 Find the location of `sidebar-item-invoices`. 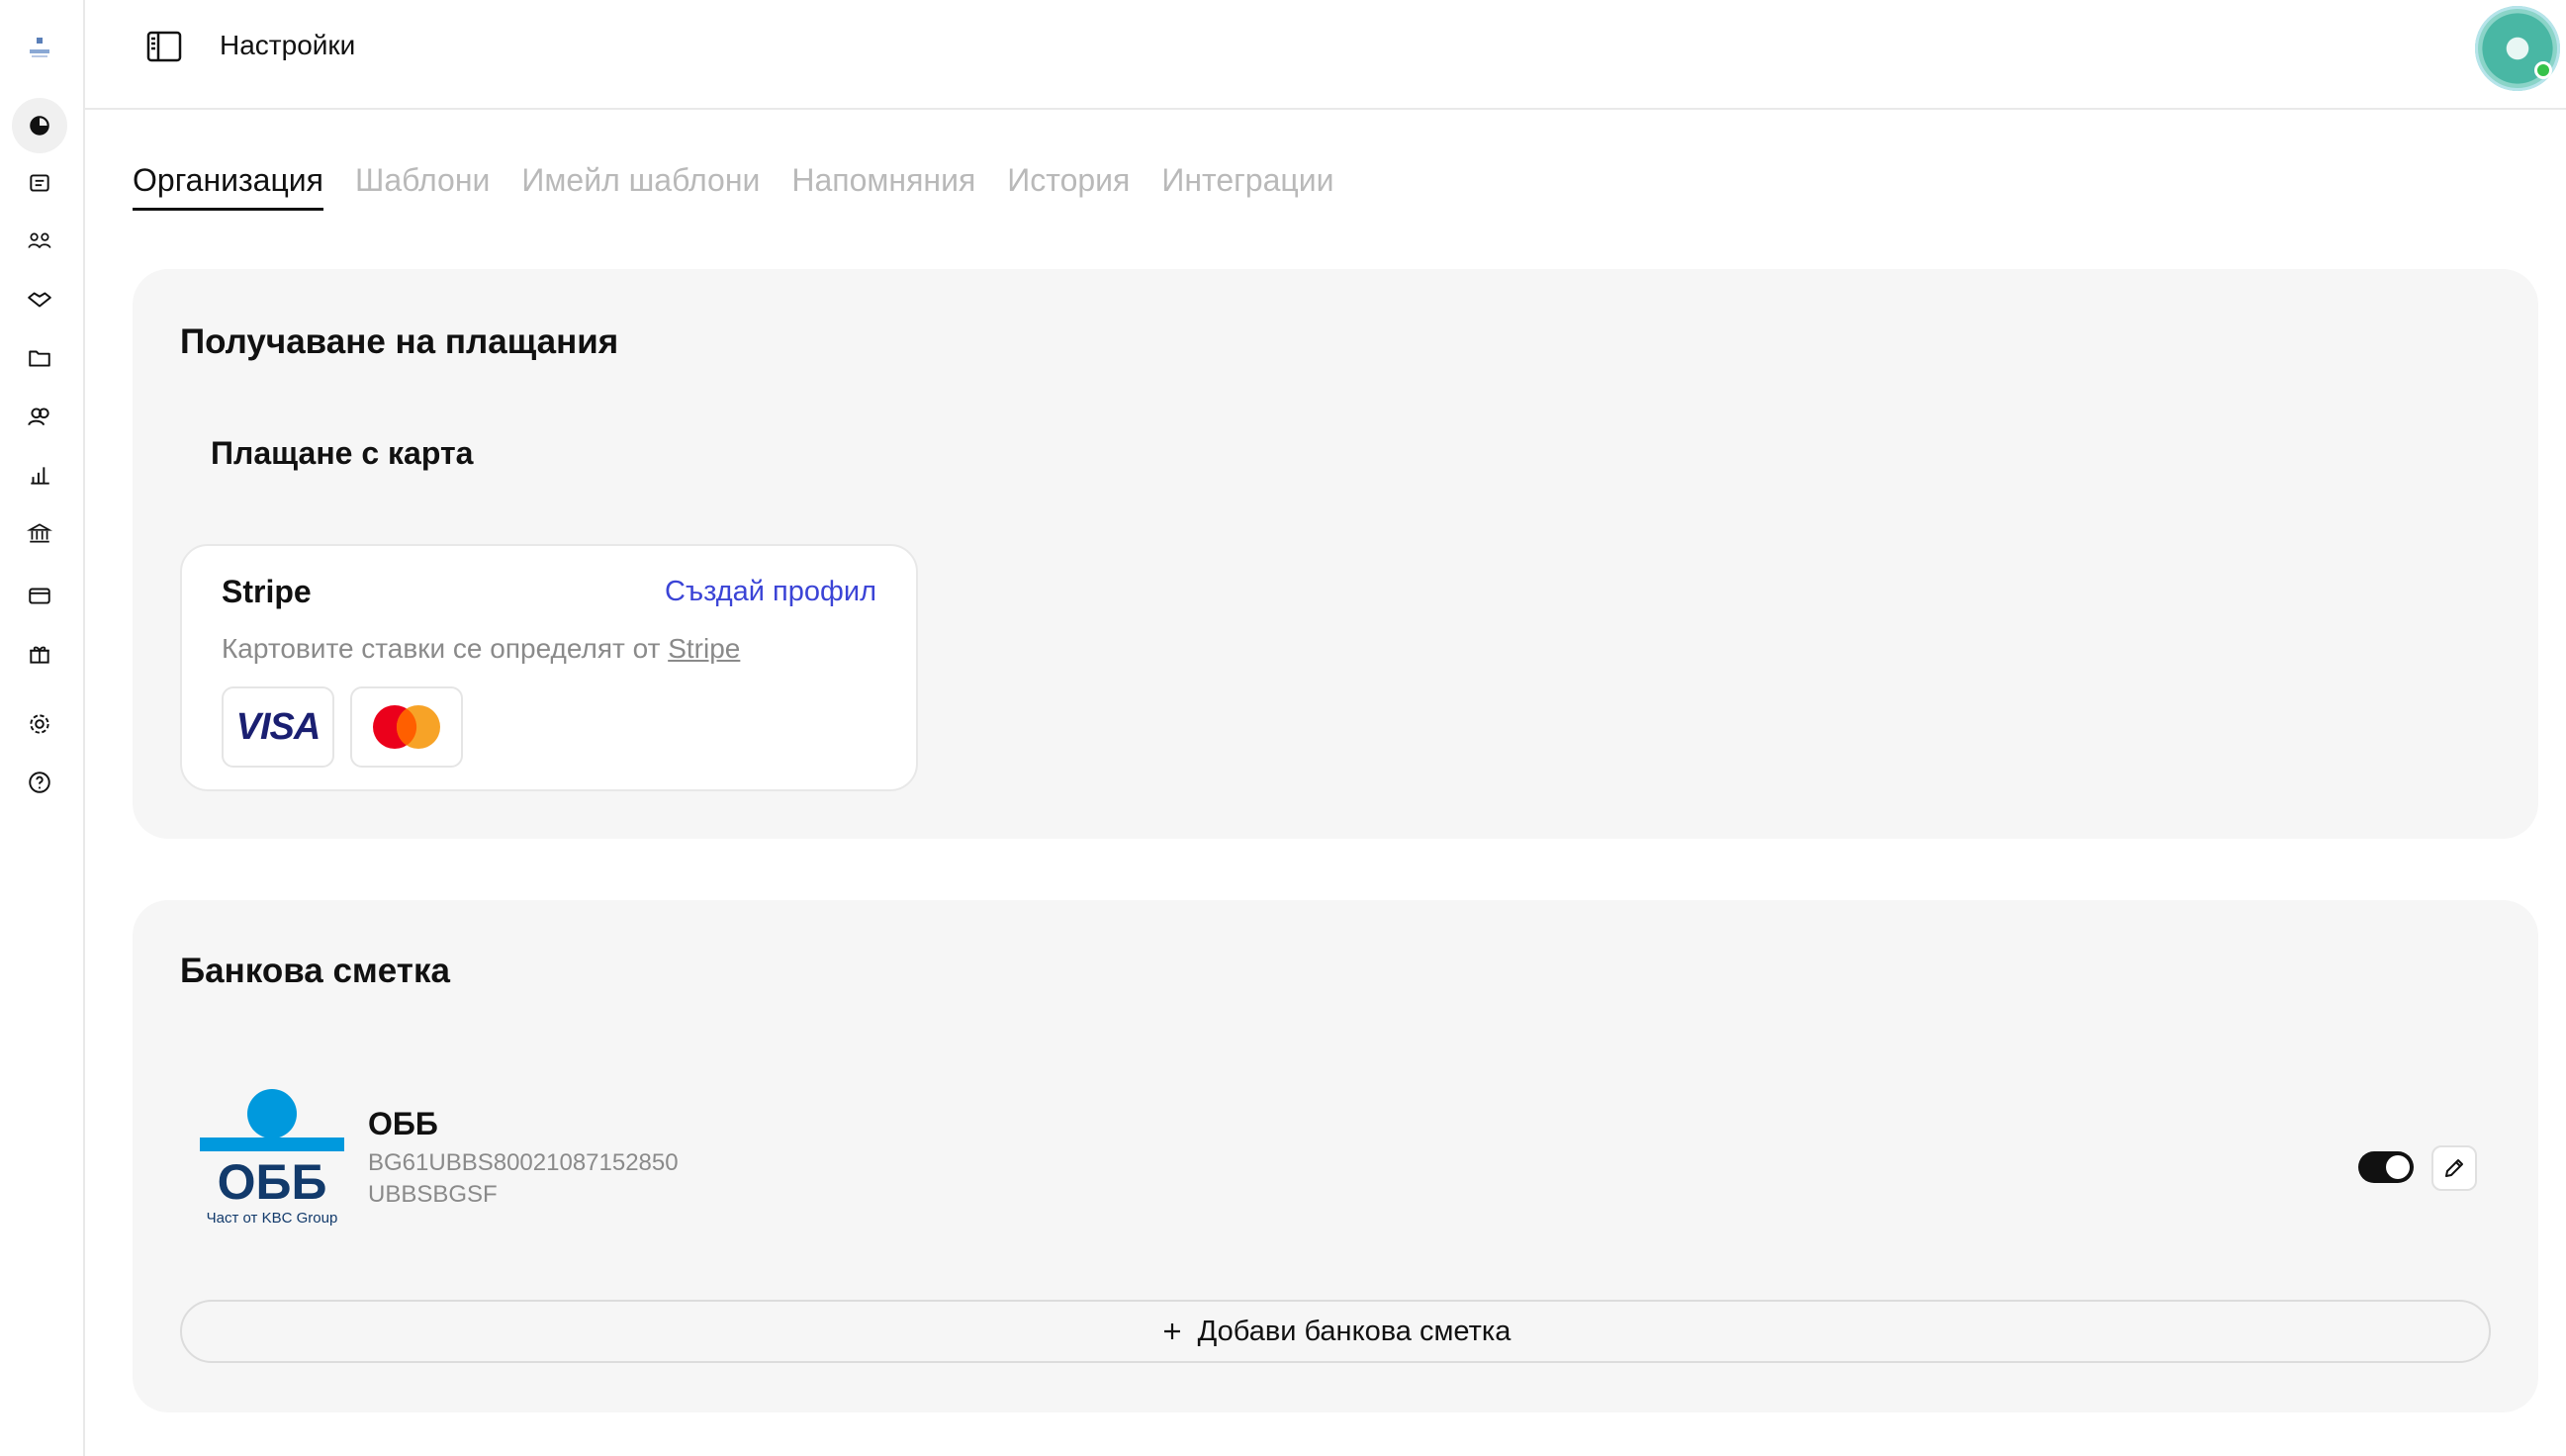

sidebar-item-invoices is located at coordinates (39, 183).